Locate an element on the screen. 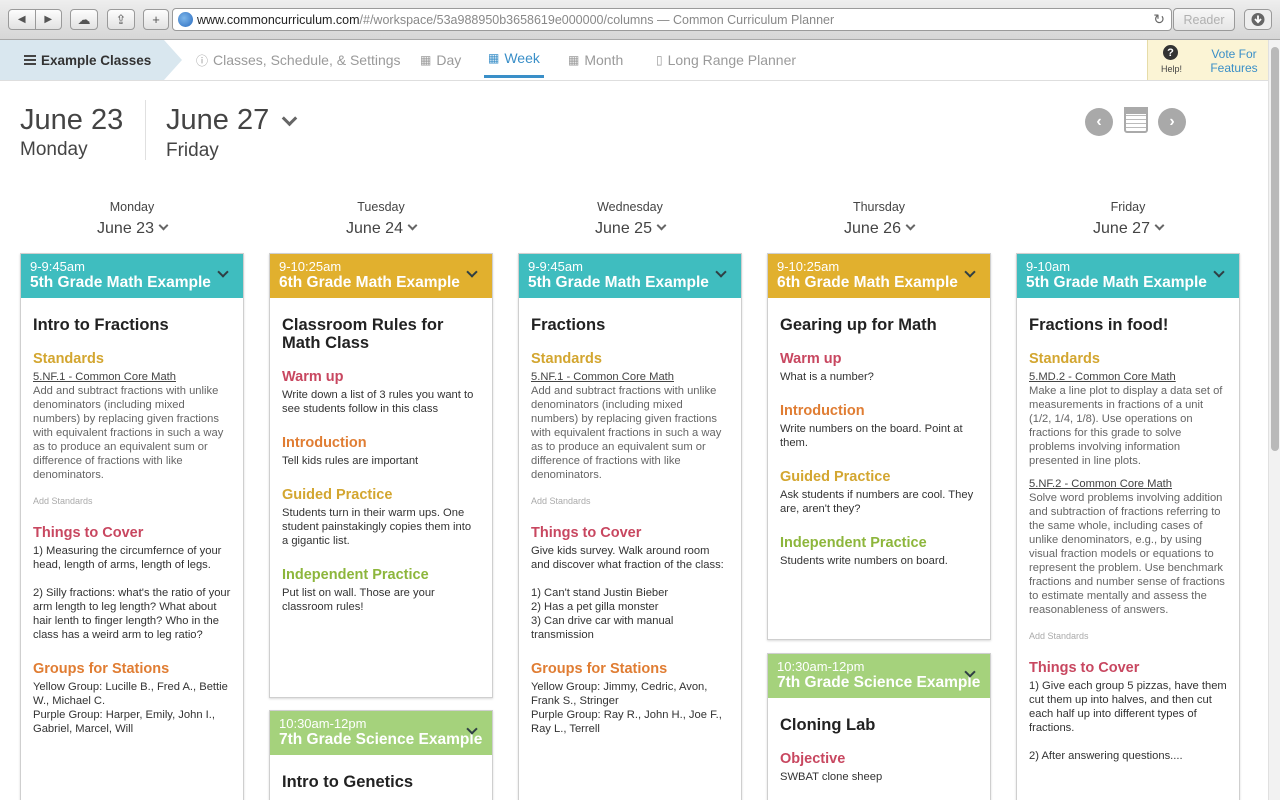 The width and height of the screenshot is (1280, 800). forward-icon: ▶ is located at coordinates (49, 19).